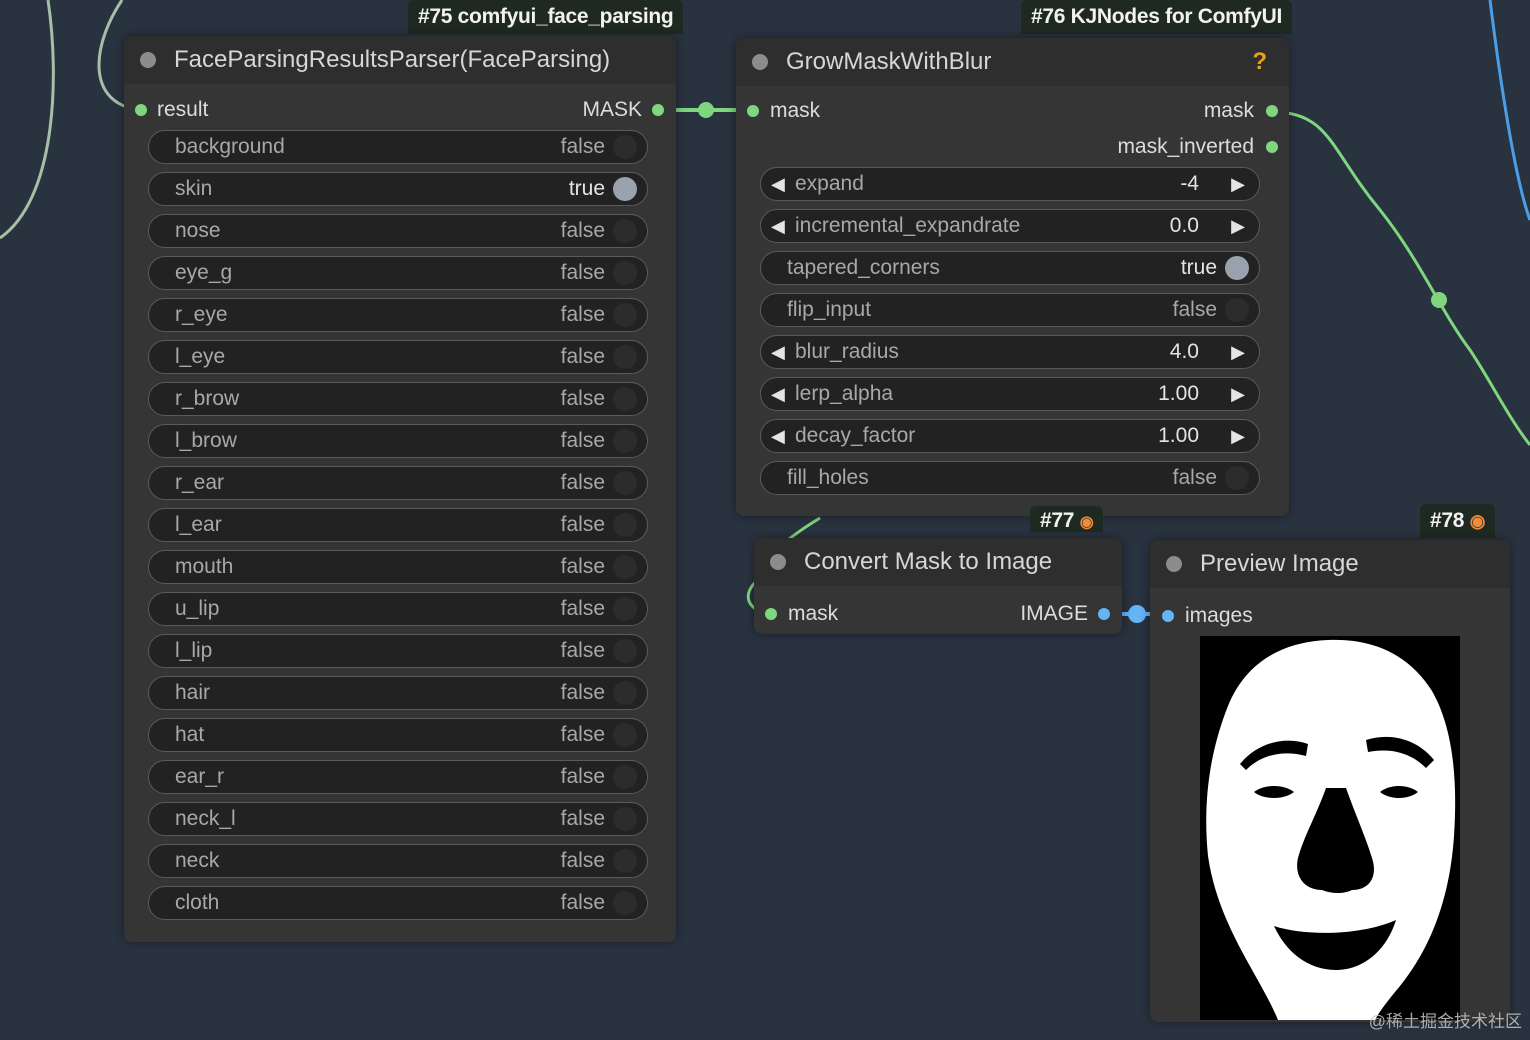  What do you see at coordinates (398, 399) in the screenshot?
I see `toggle-widget-r-brow: r_brow false` at bounding box center [398, 399].